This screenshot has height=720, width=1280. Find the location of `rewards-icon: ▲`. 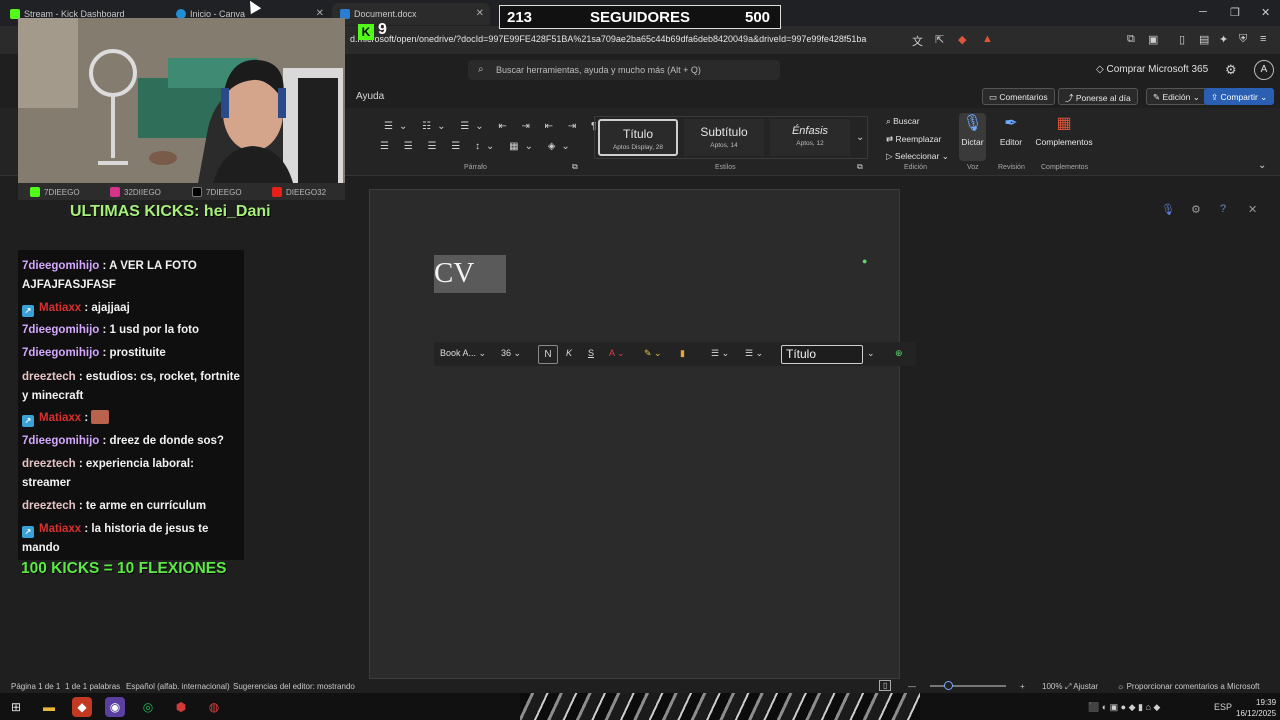

rewards-icon: ▲ is located at coordinates (987, 39).